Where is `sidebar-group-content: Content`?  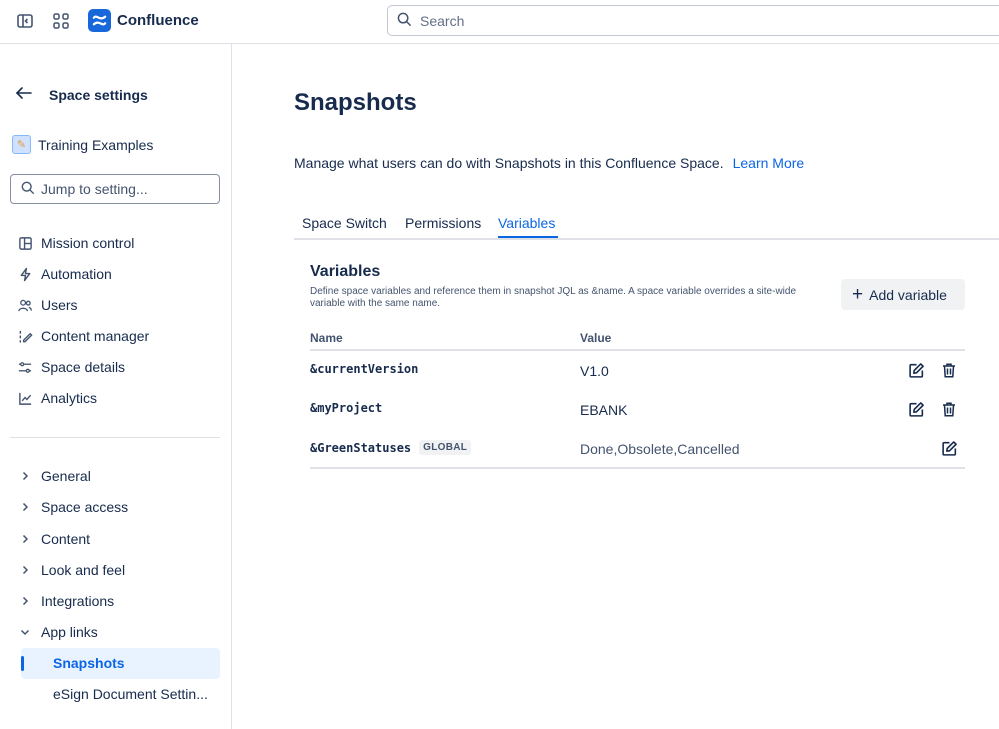
sidebar-group-content: Content is located at coordinates (53, 539).